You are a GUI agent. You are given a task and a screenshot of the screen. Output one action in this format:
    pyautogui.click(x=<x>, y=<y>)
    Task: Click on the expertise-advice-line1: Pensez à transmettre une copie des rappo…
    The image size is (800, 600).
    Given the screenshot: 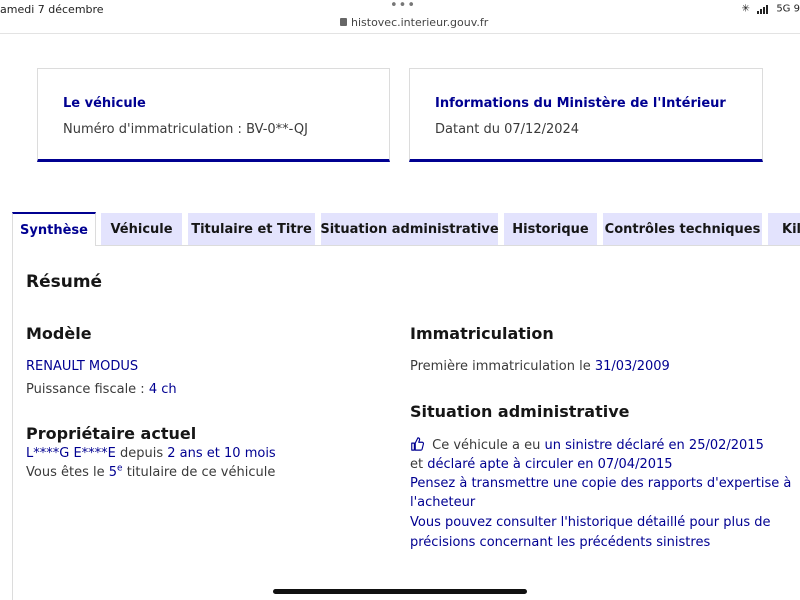 What is the action you would take?
    pyautogui.click(x=600, y=483)
    